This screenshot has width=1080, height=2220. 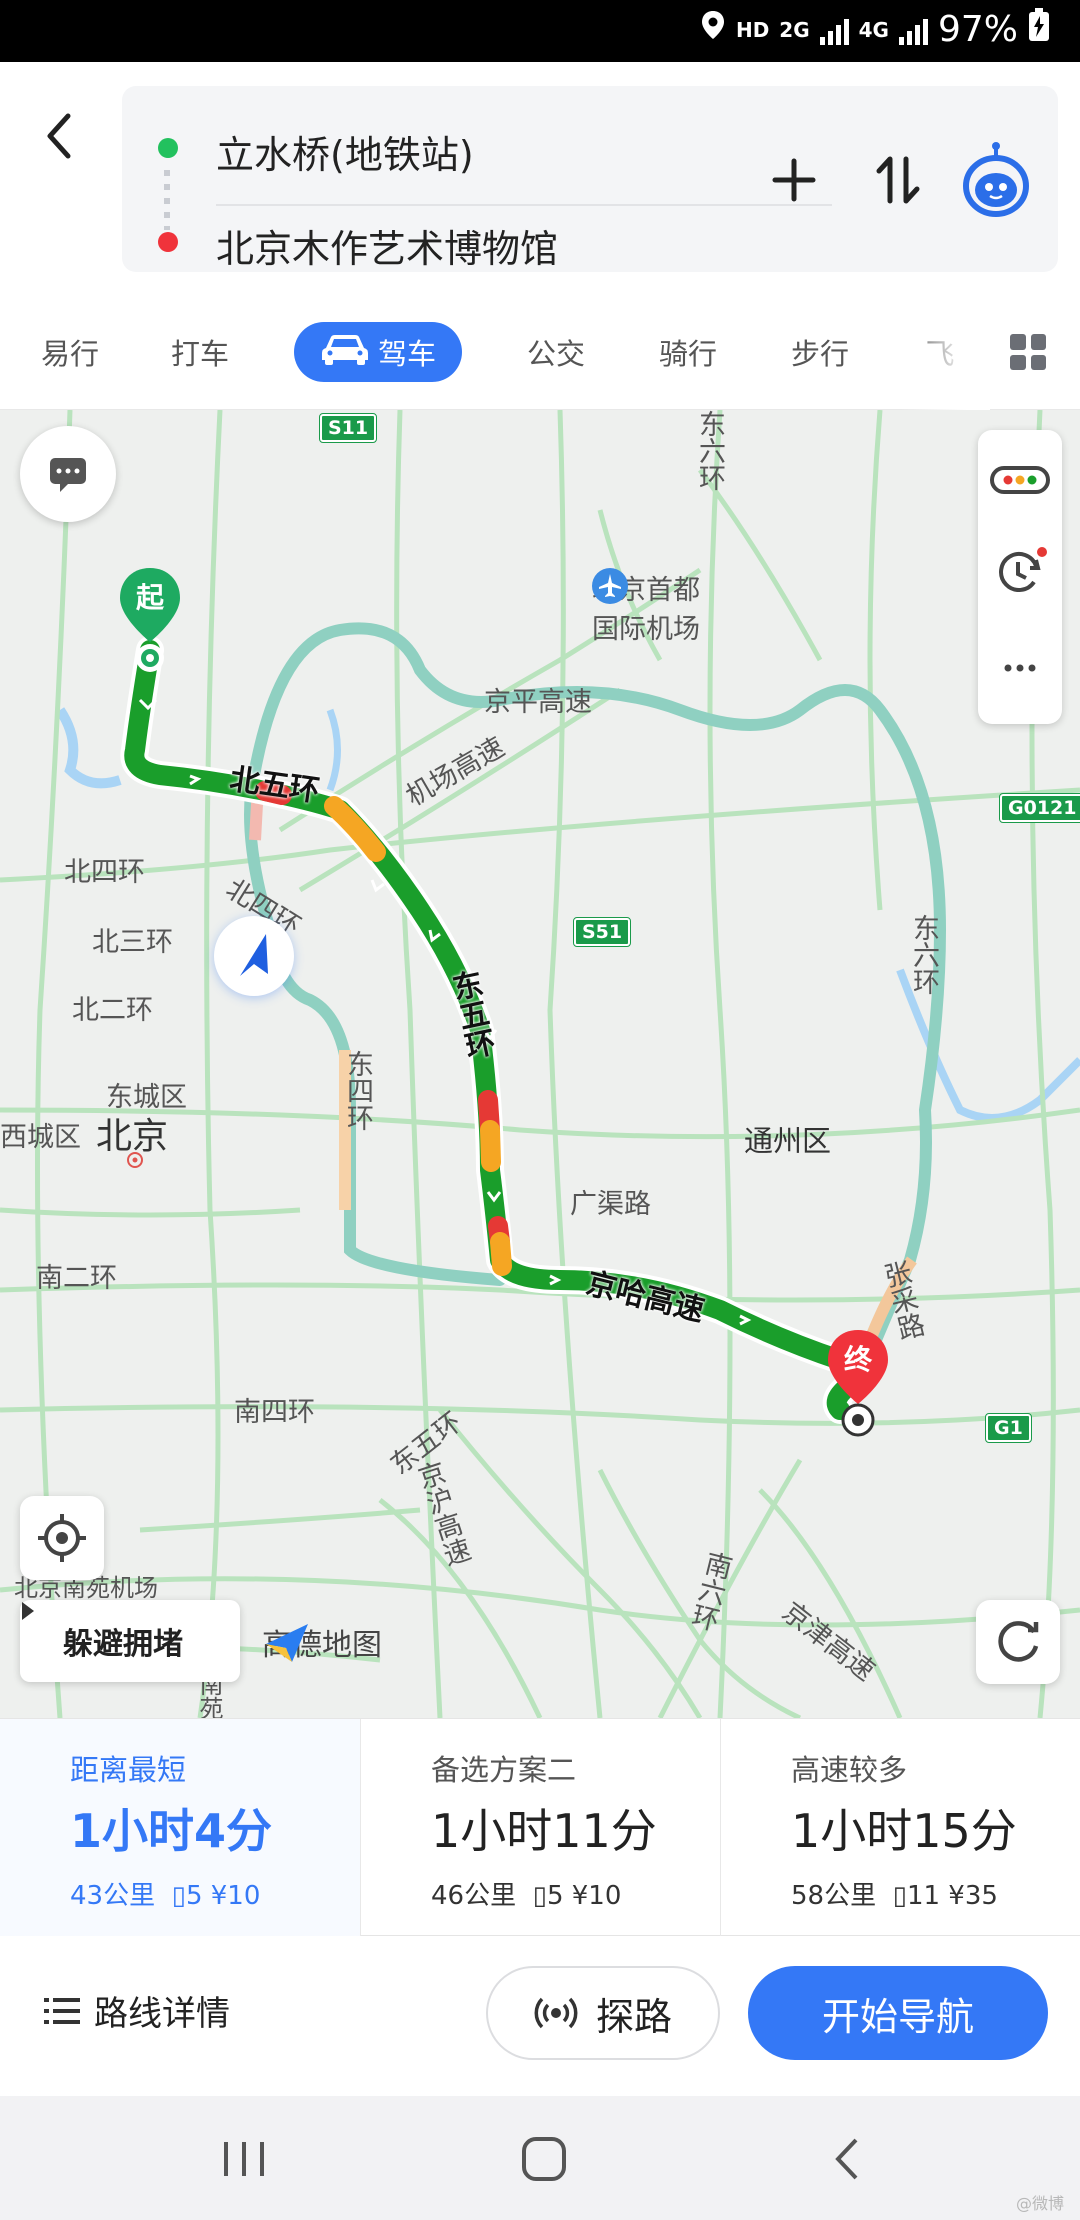 I want to click on avoid-congestion-button: 躲避拥堵, so click(x=130, y=1641).